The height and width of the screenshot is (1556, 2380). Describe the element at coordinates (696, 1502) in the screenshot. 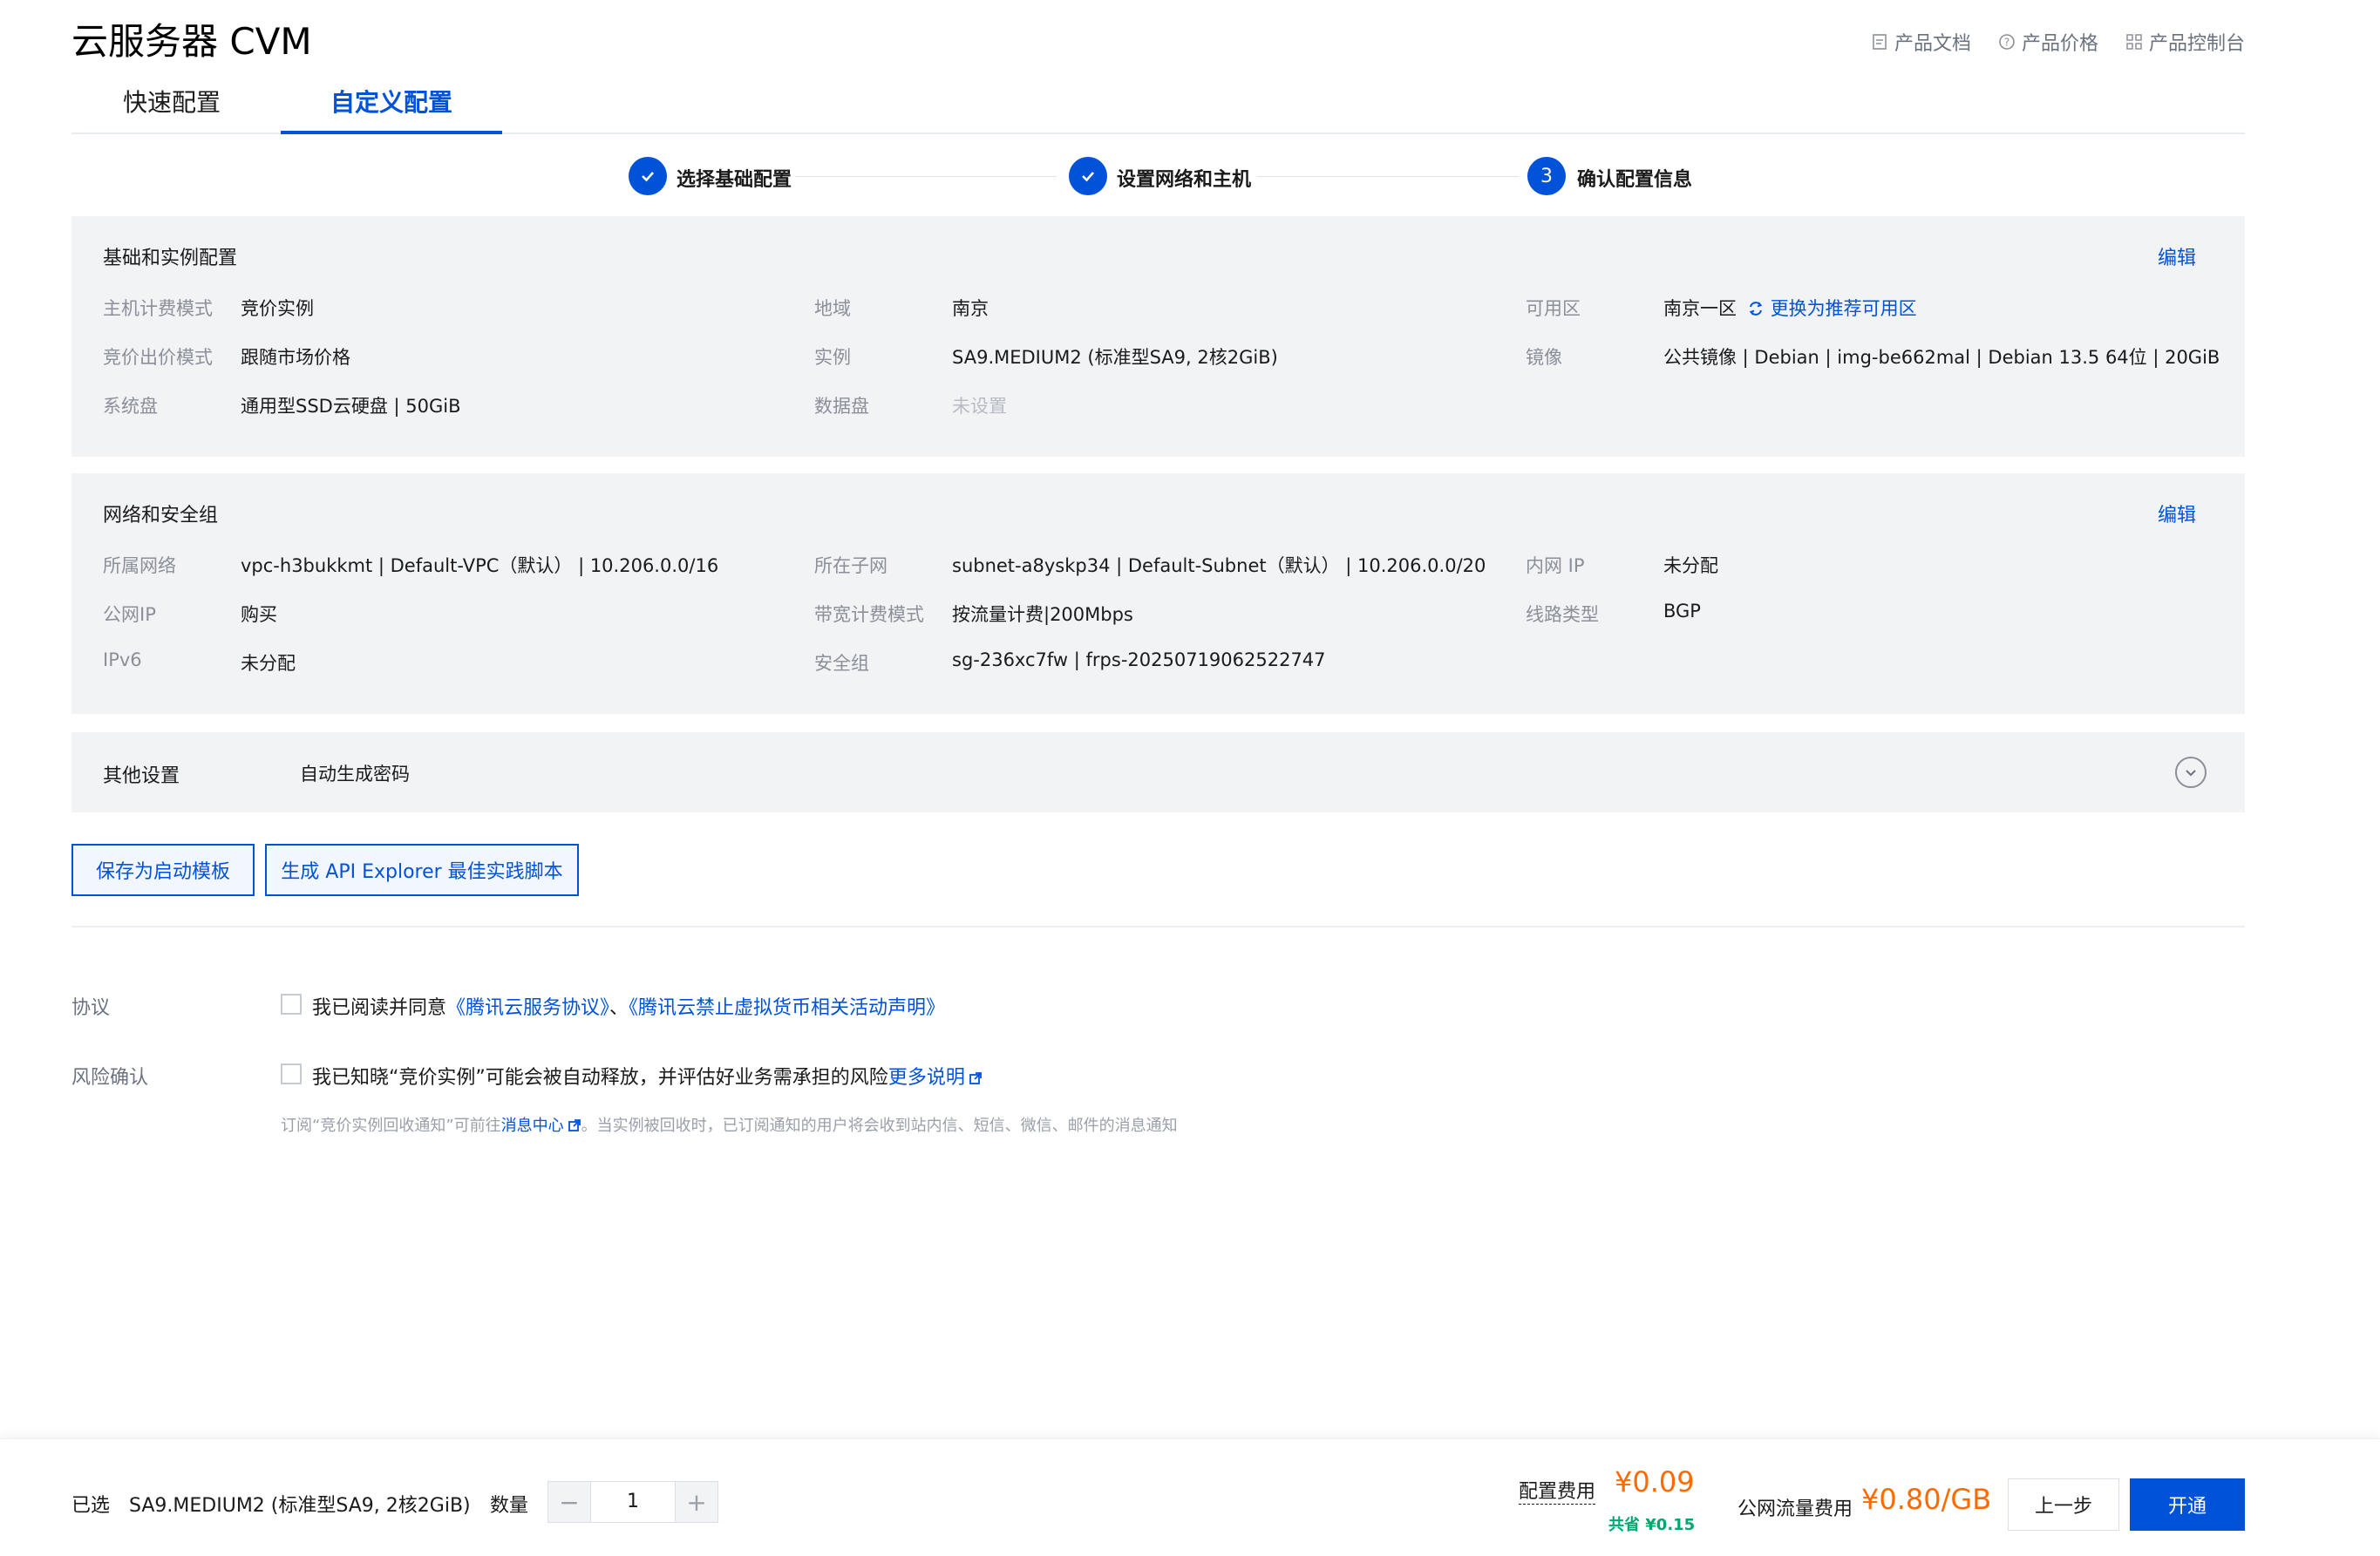

I see `increment-button: +` at that location.